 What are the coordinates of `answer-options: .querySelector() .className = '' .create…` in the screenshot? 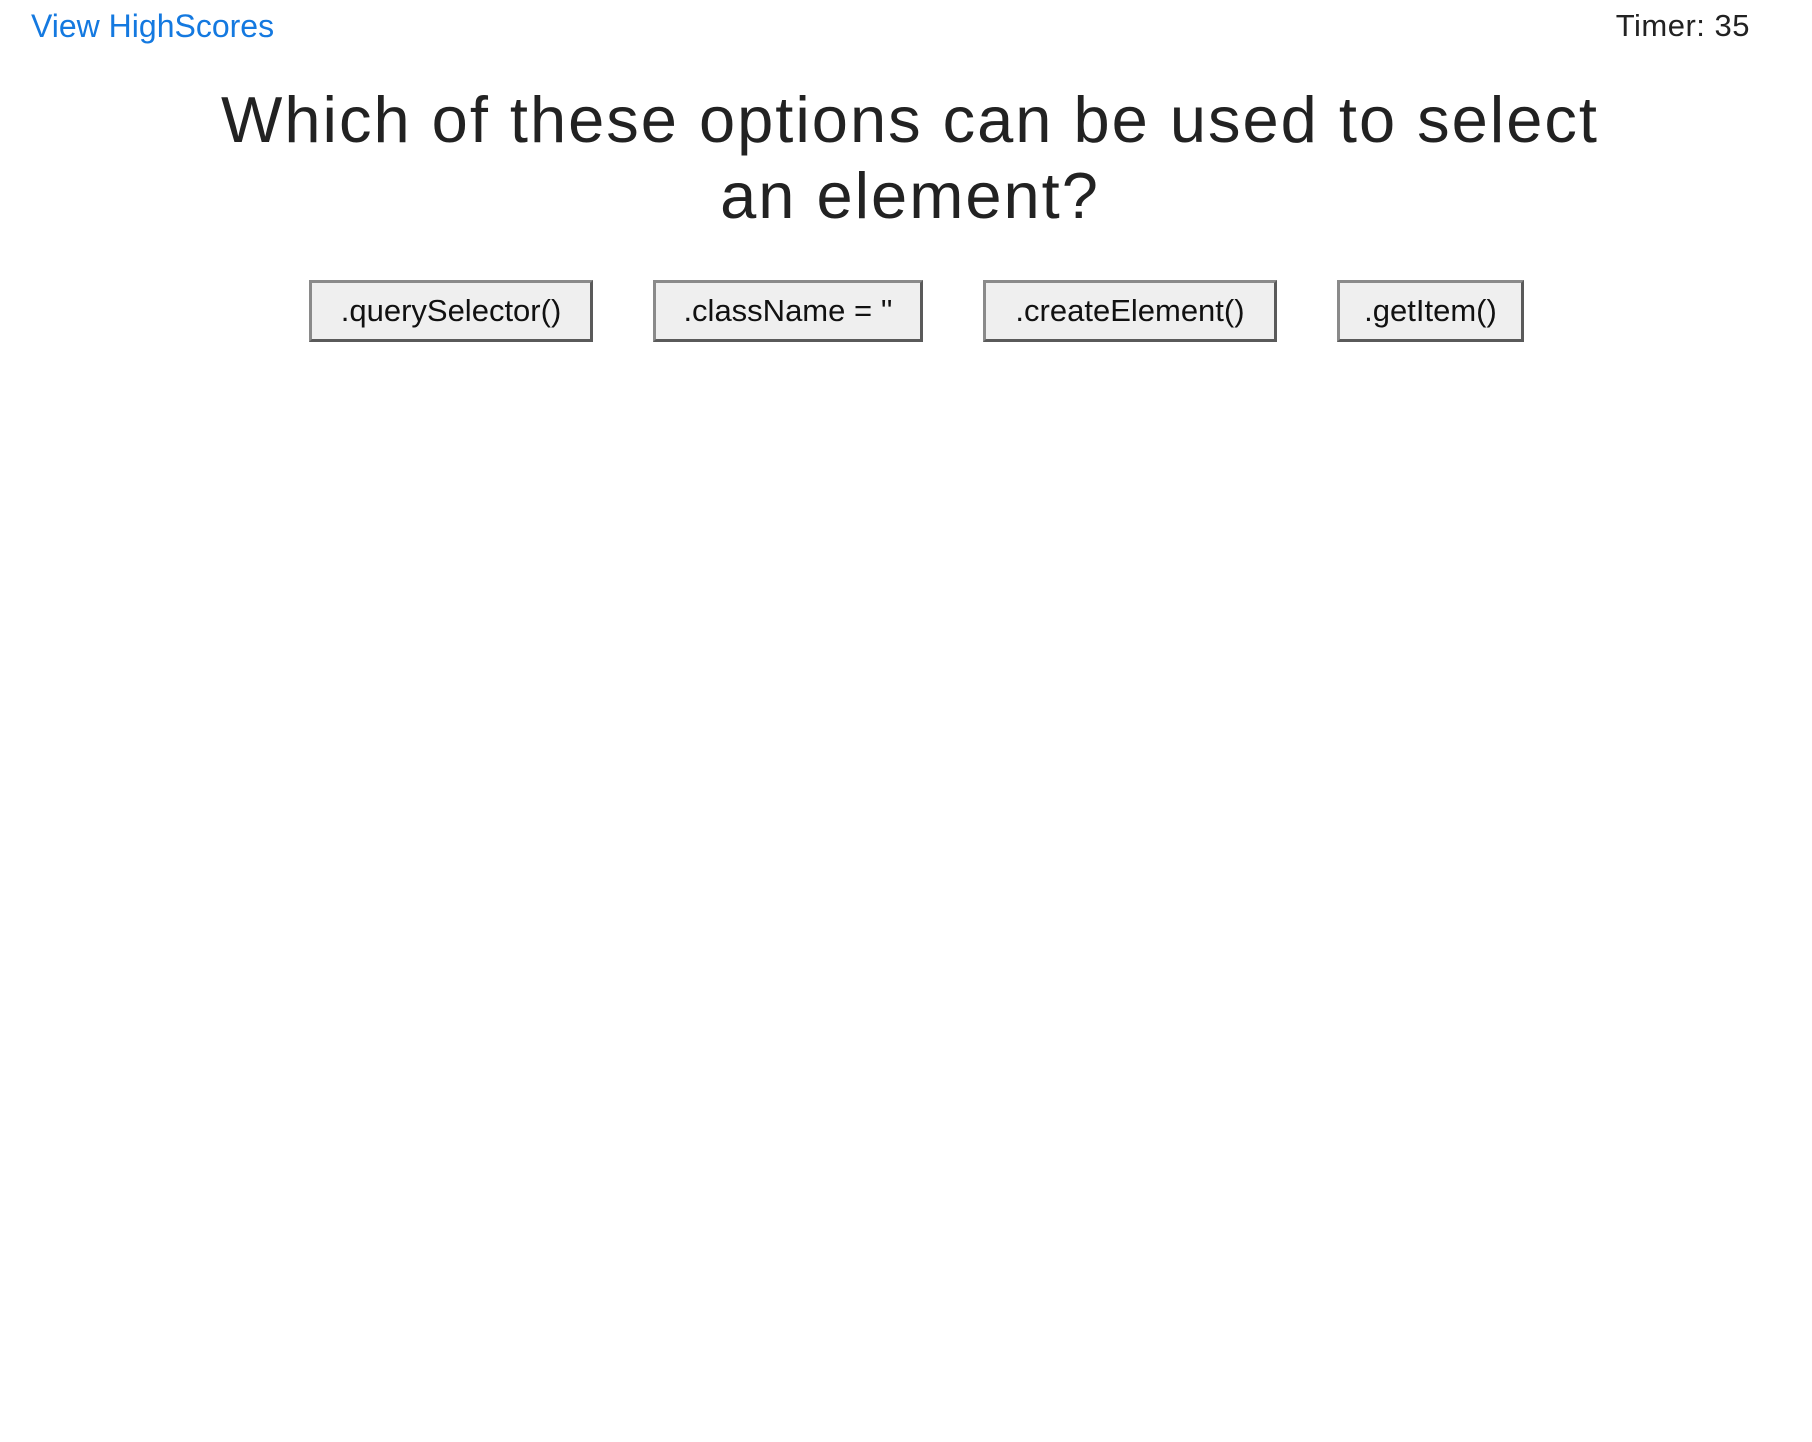 It's located at (906, 311).